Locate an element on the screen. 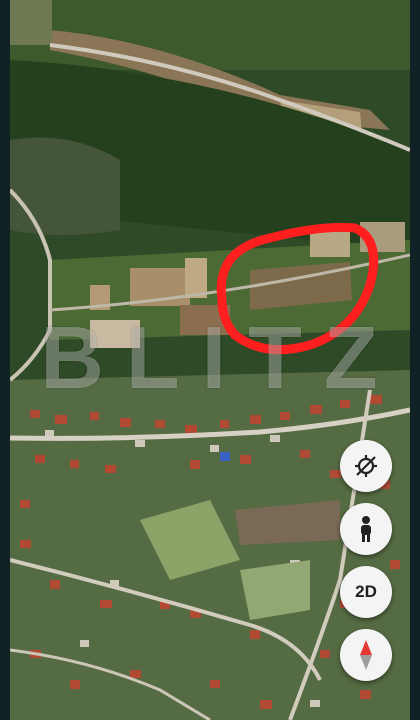  quarry-patch is located at coordinates (115, 334).